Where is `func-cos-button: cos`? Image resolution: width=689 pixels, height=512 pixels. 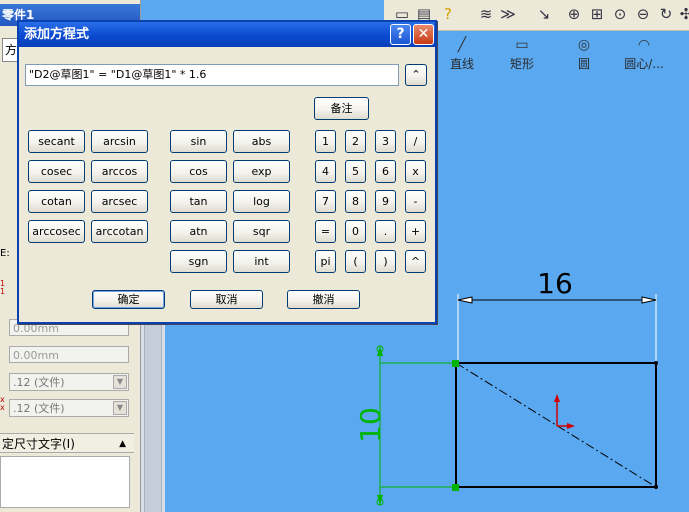
func-cos-button: cos is located at coordinates (198, 171).